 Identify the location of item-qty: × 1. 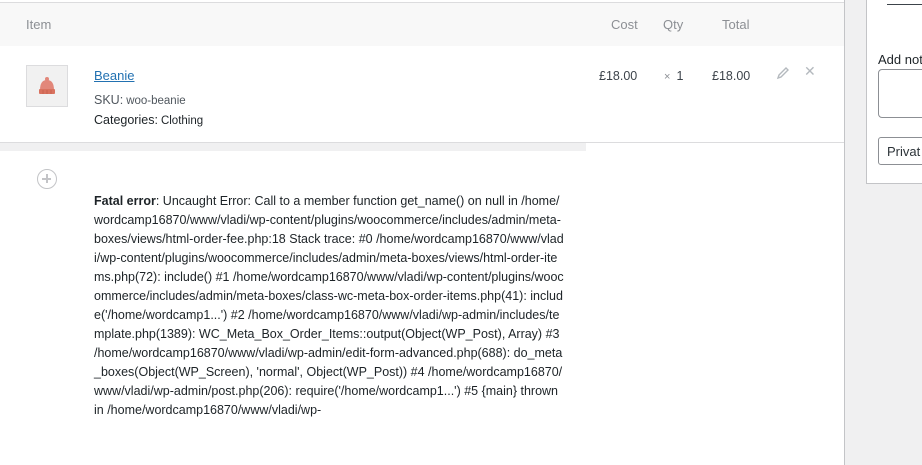
(673, 76).